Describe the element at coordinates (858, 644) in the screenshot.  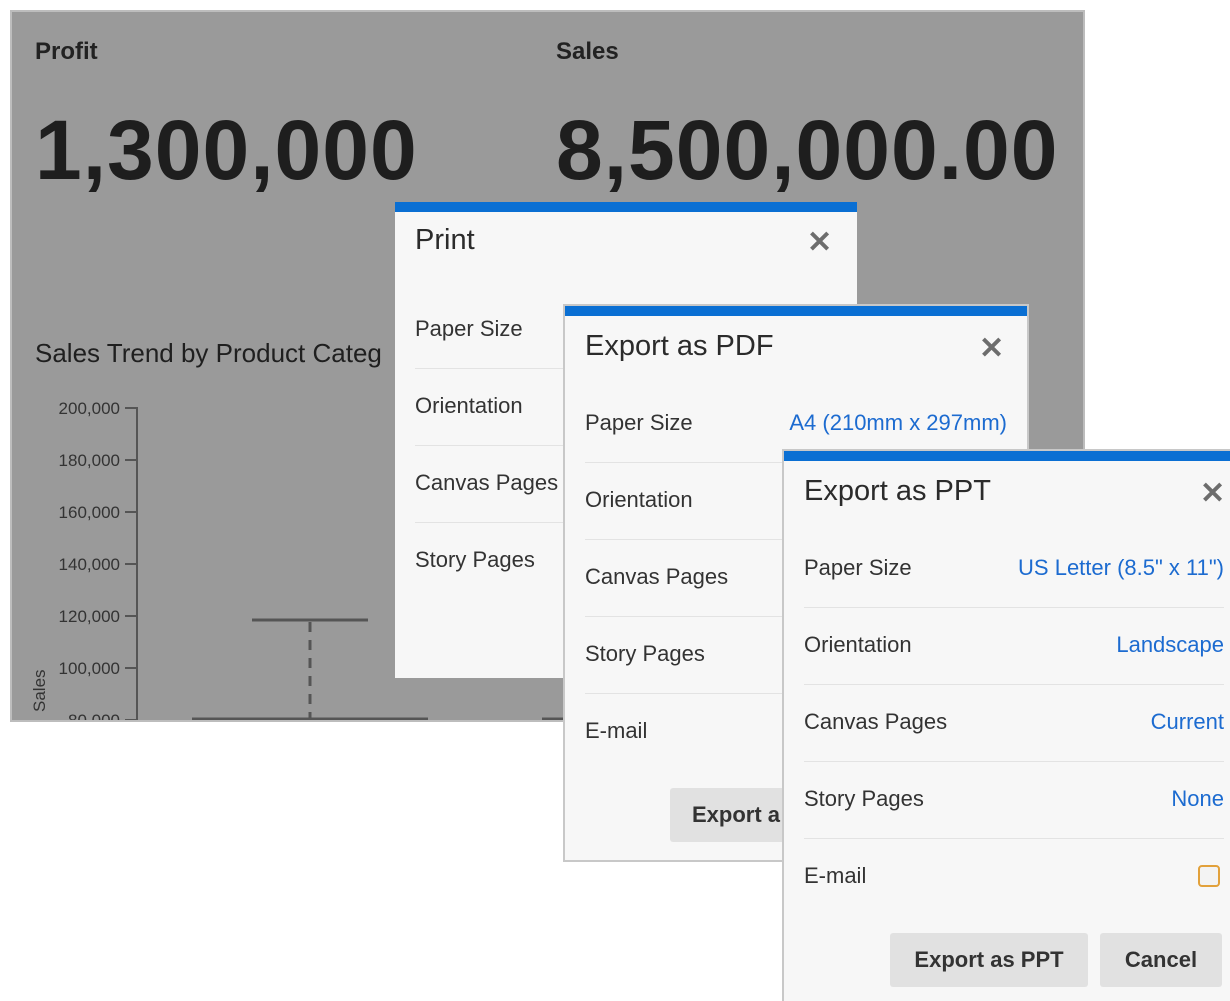
I see `ppt-orientation-label: Orientation` at that location.